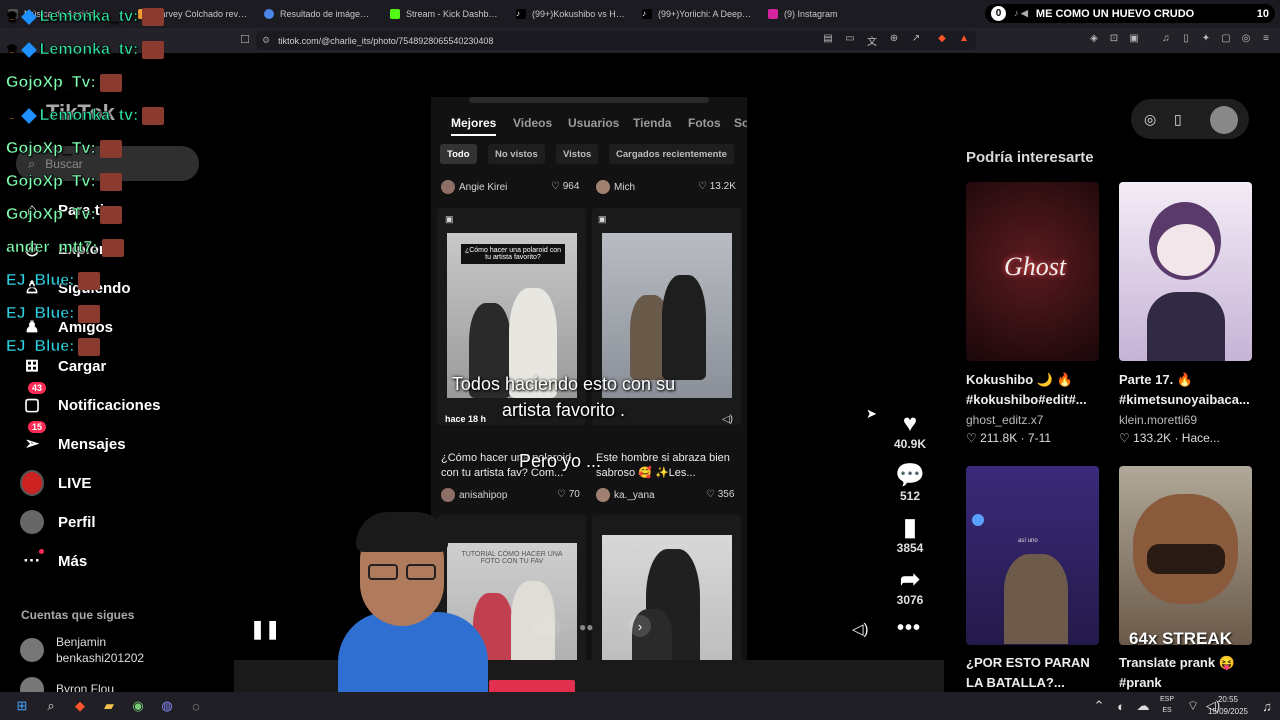 This screenshot has width=1280, height=720. What do you see at coordinates (1134, 39) in the screenshot?
I see `extension-icon: ▣` at bounding box center [1134, 39].